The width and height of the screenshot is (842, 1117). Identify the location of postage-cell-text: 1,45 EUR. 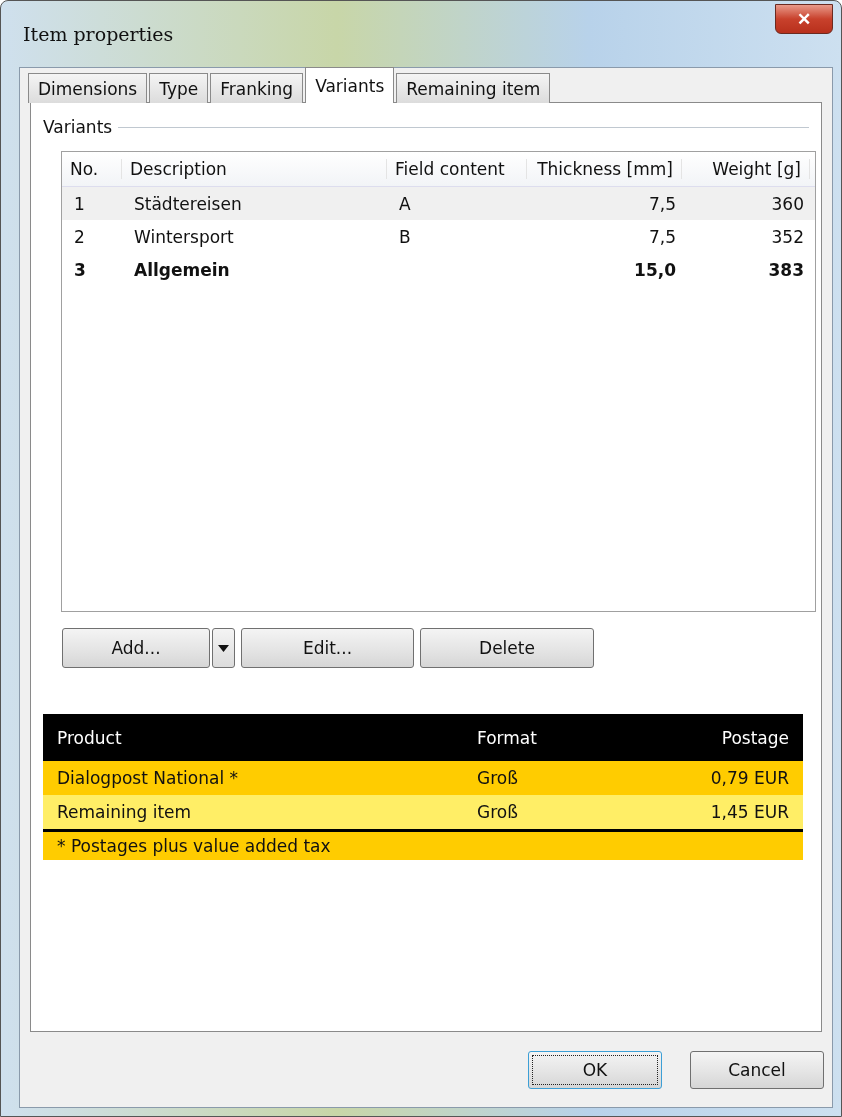
(749, 812).